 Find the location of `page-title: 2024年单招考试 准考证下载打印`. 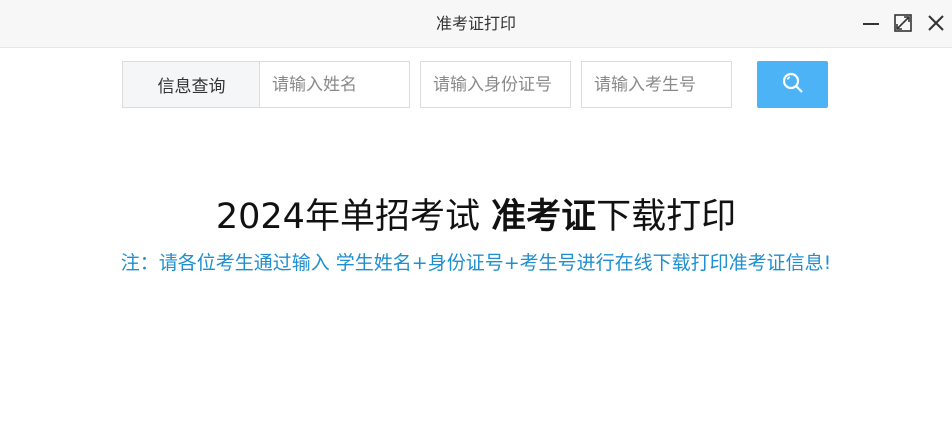

page-title: 2024年单招考试 准考证下载打印 is located at coordinates (476, 213).